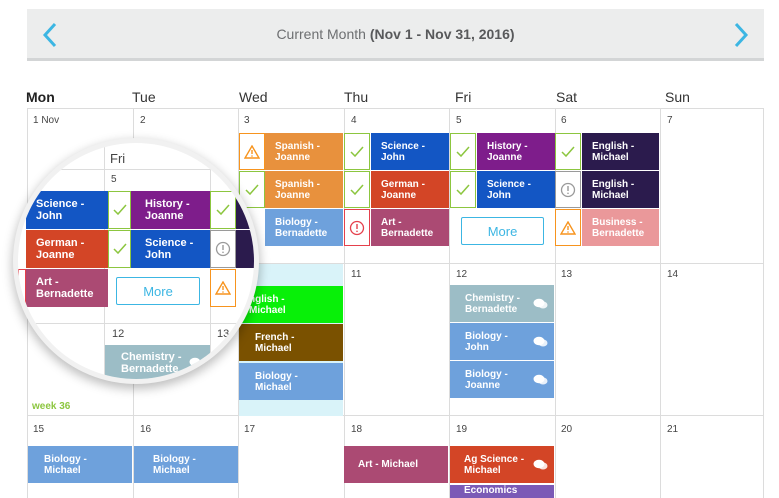 The image size is (779, 498). I want to click on chevron-right-icon, so click(741, 35).